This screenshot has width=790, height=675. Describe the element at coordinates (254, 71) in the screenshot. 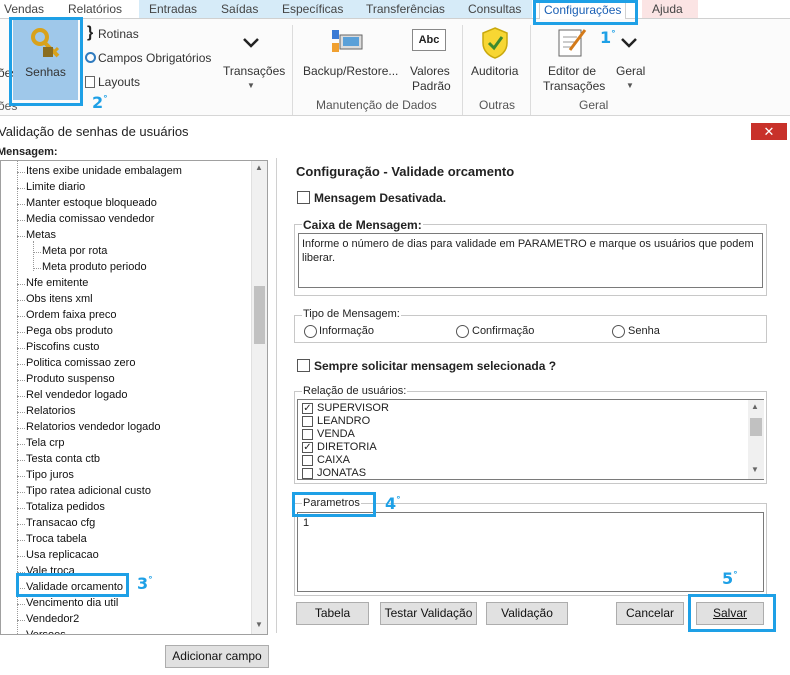

I see `transacoes-button: Transações` at that location.